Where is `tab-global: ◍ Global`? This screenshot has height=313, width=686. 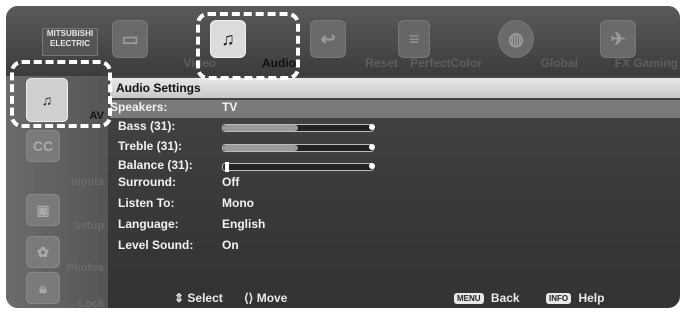 tab-global: ◍ Global is located at coordinates (535, 45).